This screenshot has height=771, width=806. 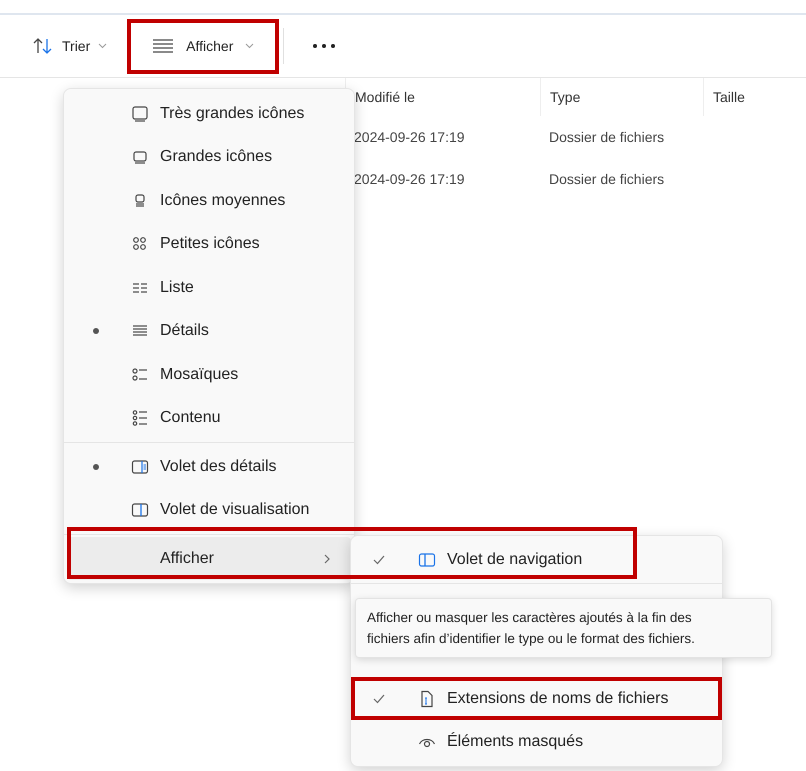 I want to click on details-icon, so click(x=163, y=46).